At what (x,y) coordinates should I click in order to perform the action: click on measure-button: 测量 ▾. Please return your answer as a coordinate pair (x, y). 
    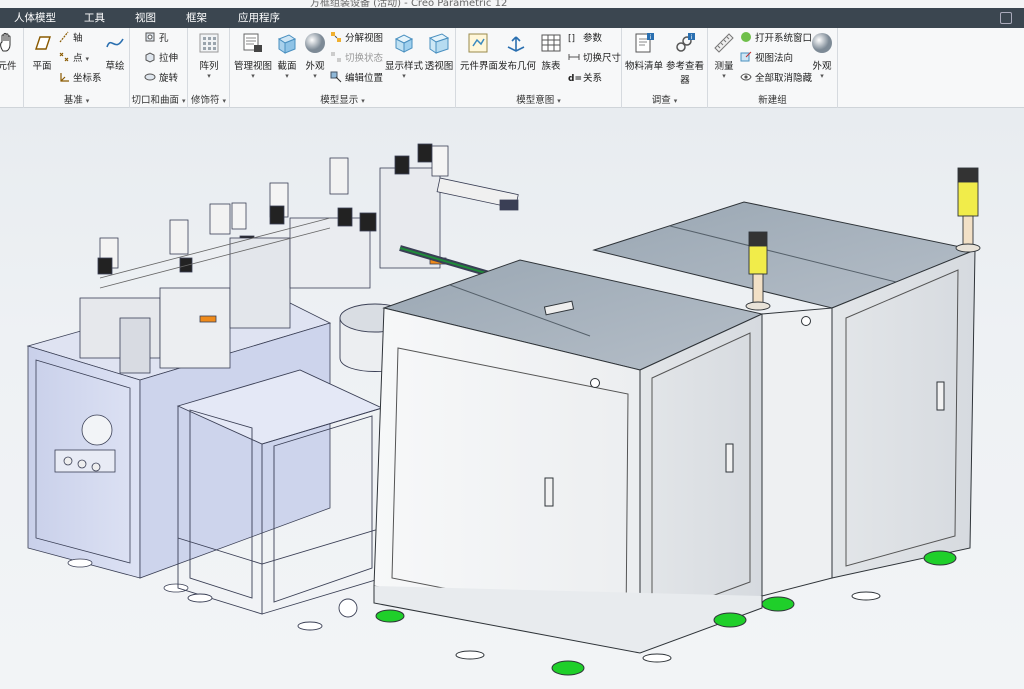
    Looking at the image, I should click on (724, 55).